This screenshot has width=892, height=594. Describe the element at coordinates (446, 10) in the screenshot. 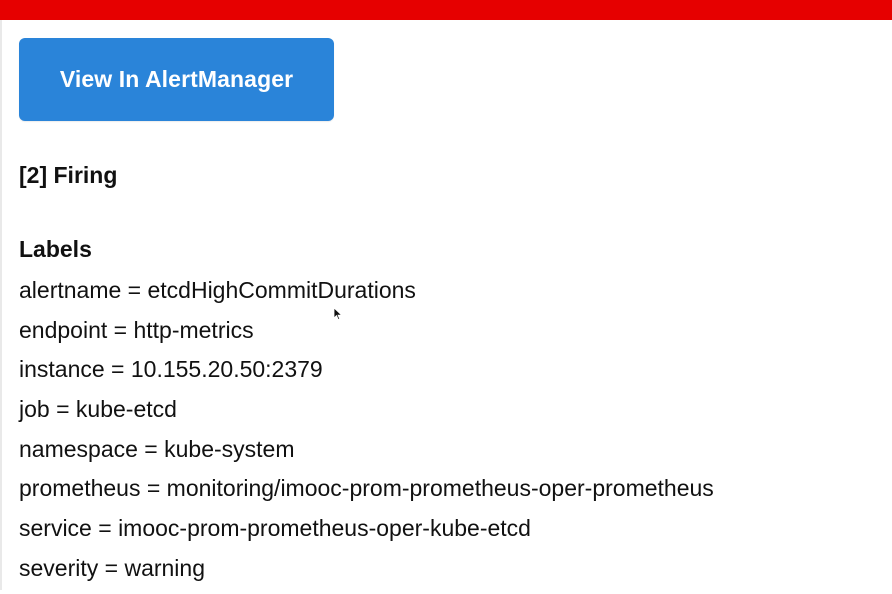

I see `top-alert-bar` at that location.